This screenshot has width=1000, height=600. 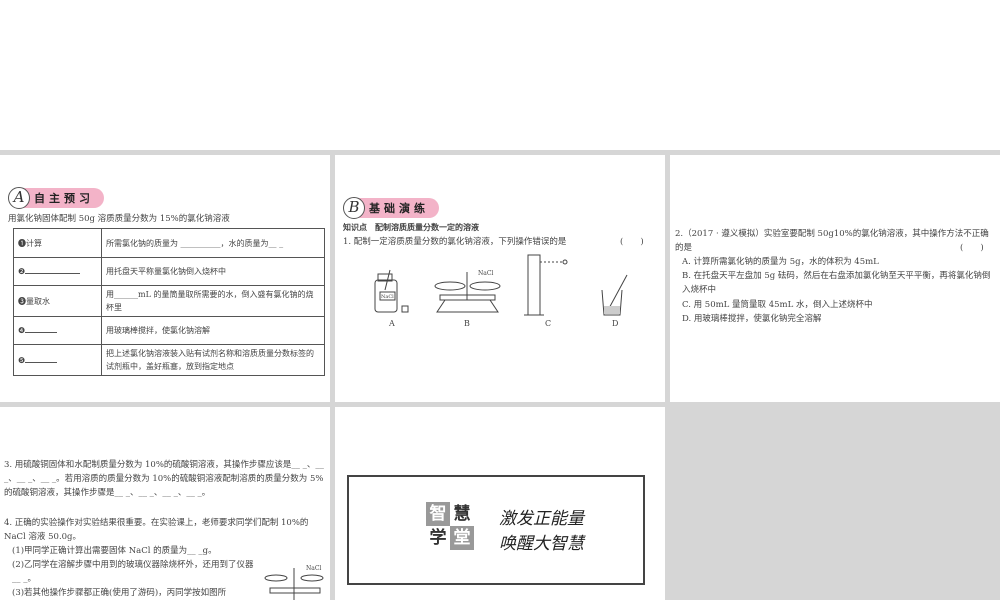 I want to click on step-num: ❷, so click(x=22, y=271).